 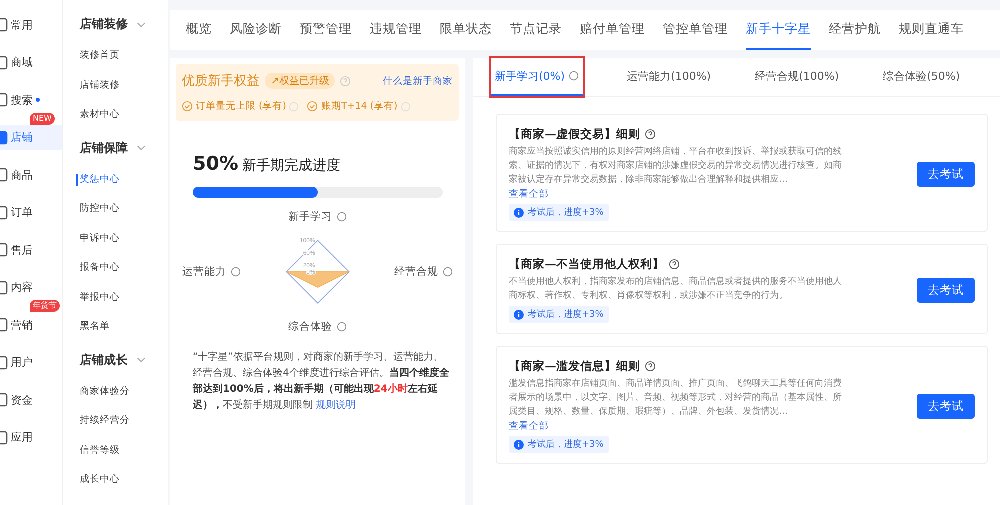 I want to click on tab: 节点记录, so click(x=536, y=30).